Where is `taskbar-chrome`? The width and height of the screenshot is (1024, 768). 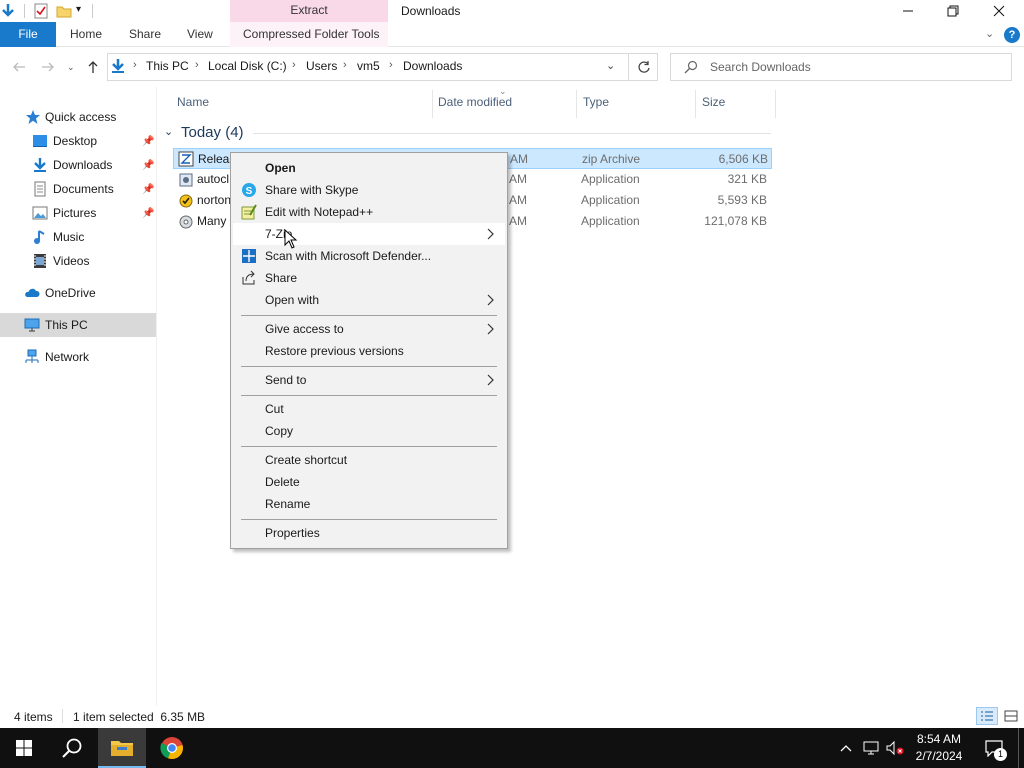 taskbar-chrome is located at coordinates (172, 748).